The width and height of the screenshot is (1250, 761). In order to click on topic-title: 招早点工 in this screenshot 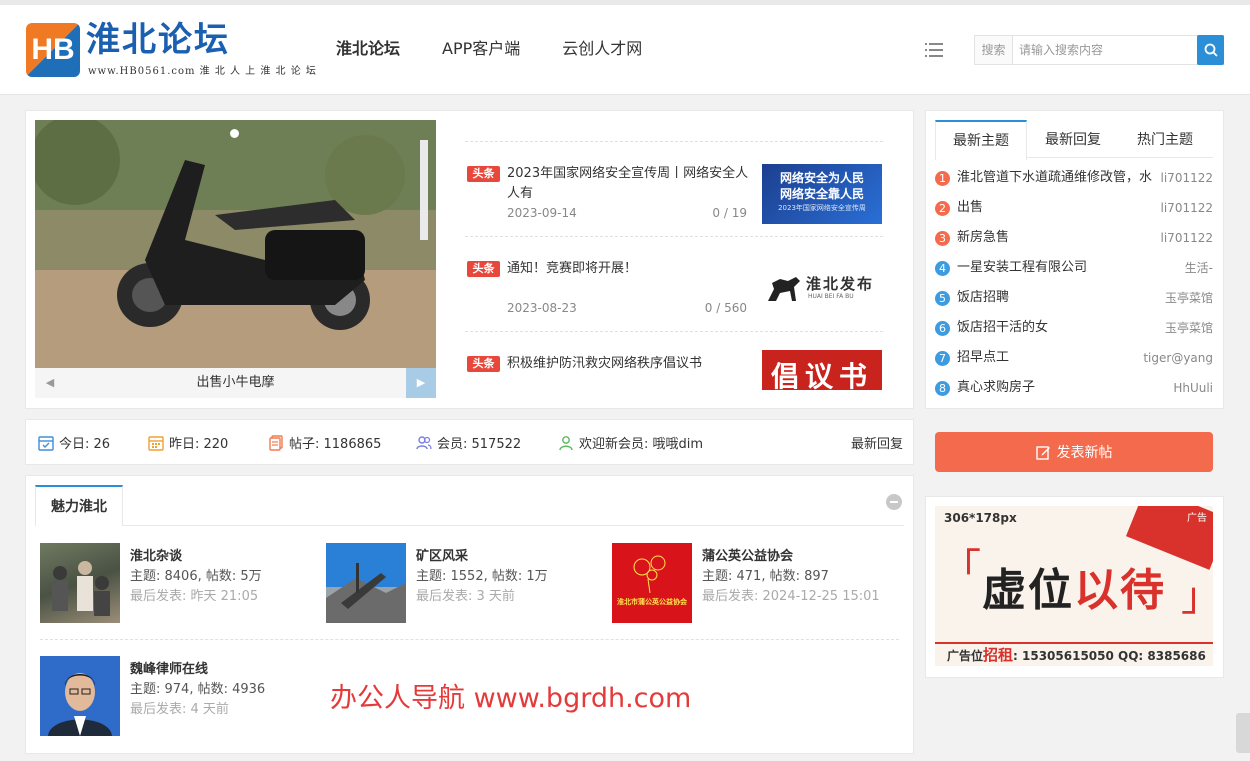, I will do `click(1056, 358)`.